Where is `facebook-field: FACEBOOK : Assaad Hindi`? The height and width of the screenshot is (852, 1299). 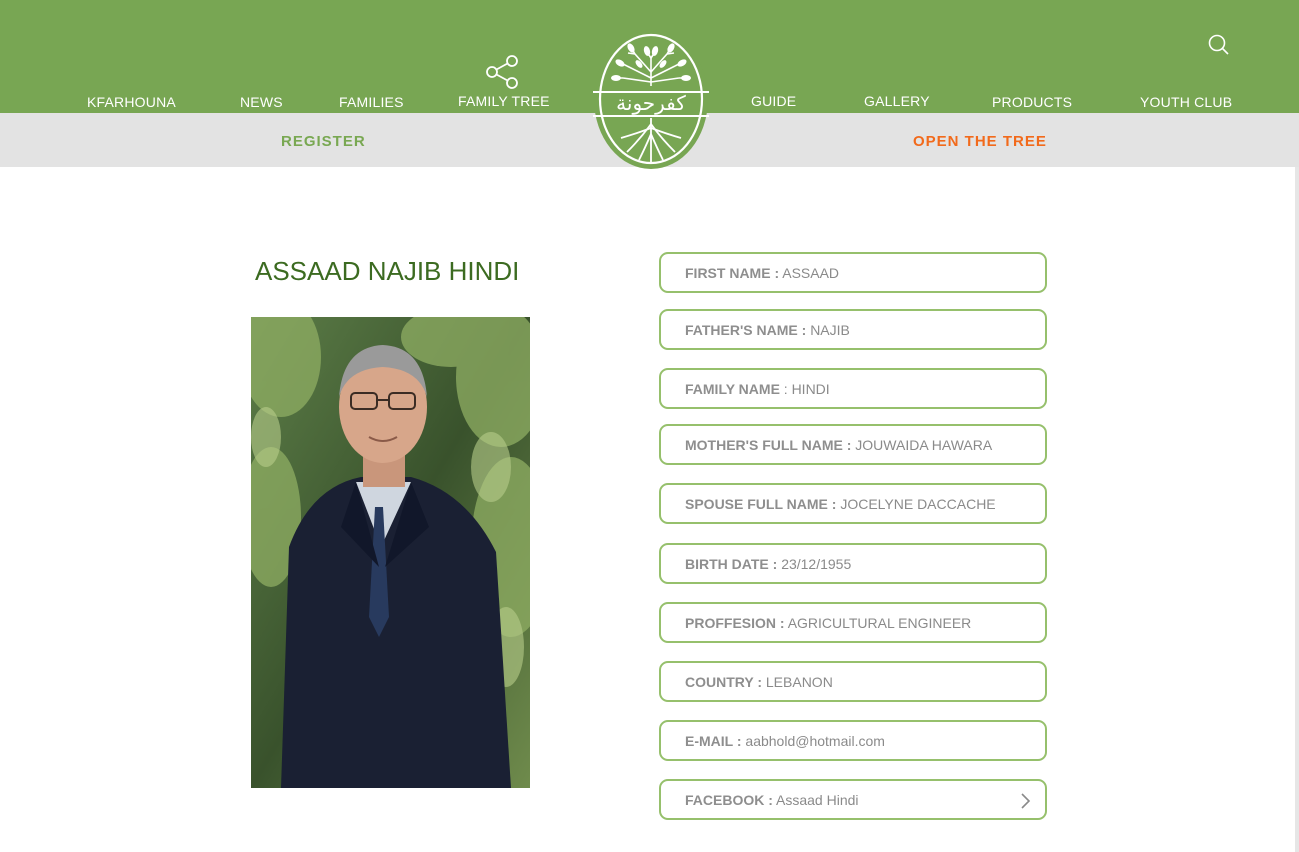 facebook-field: FACEBOOK : Assaad Hindi is located at coordinates (853, 799).